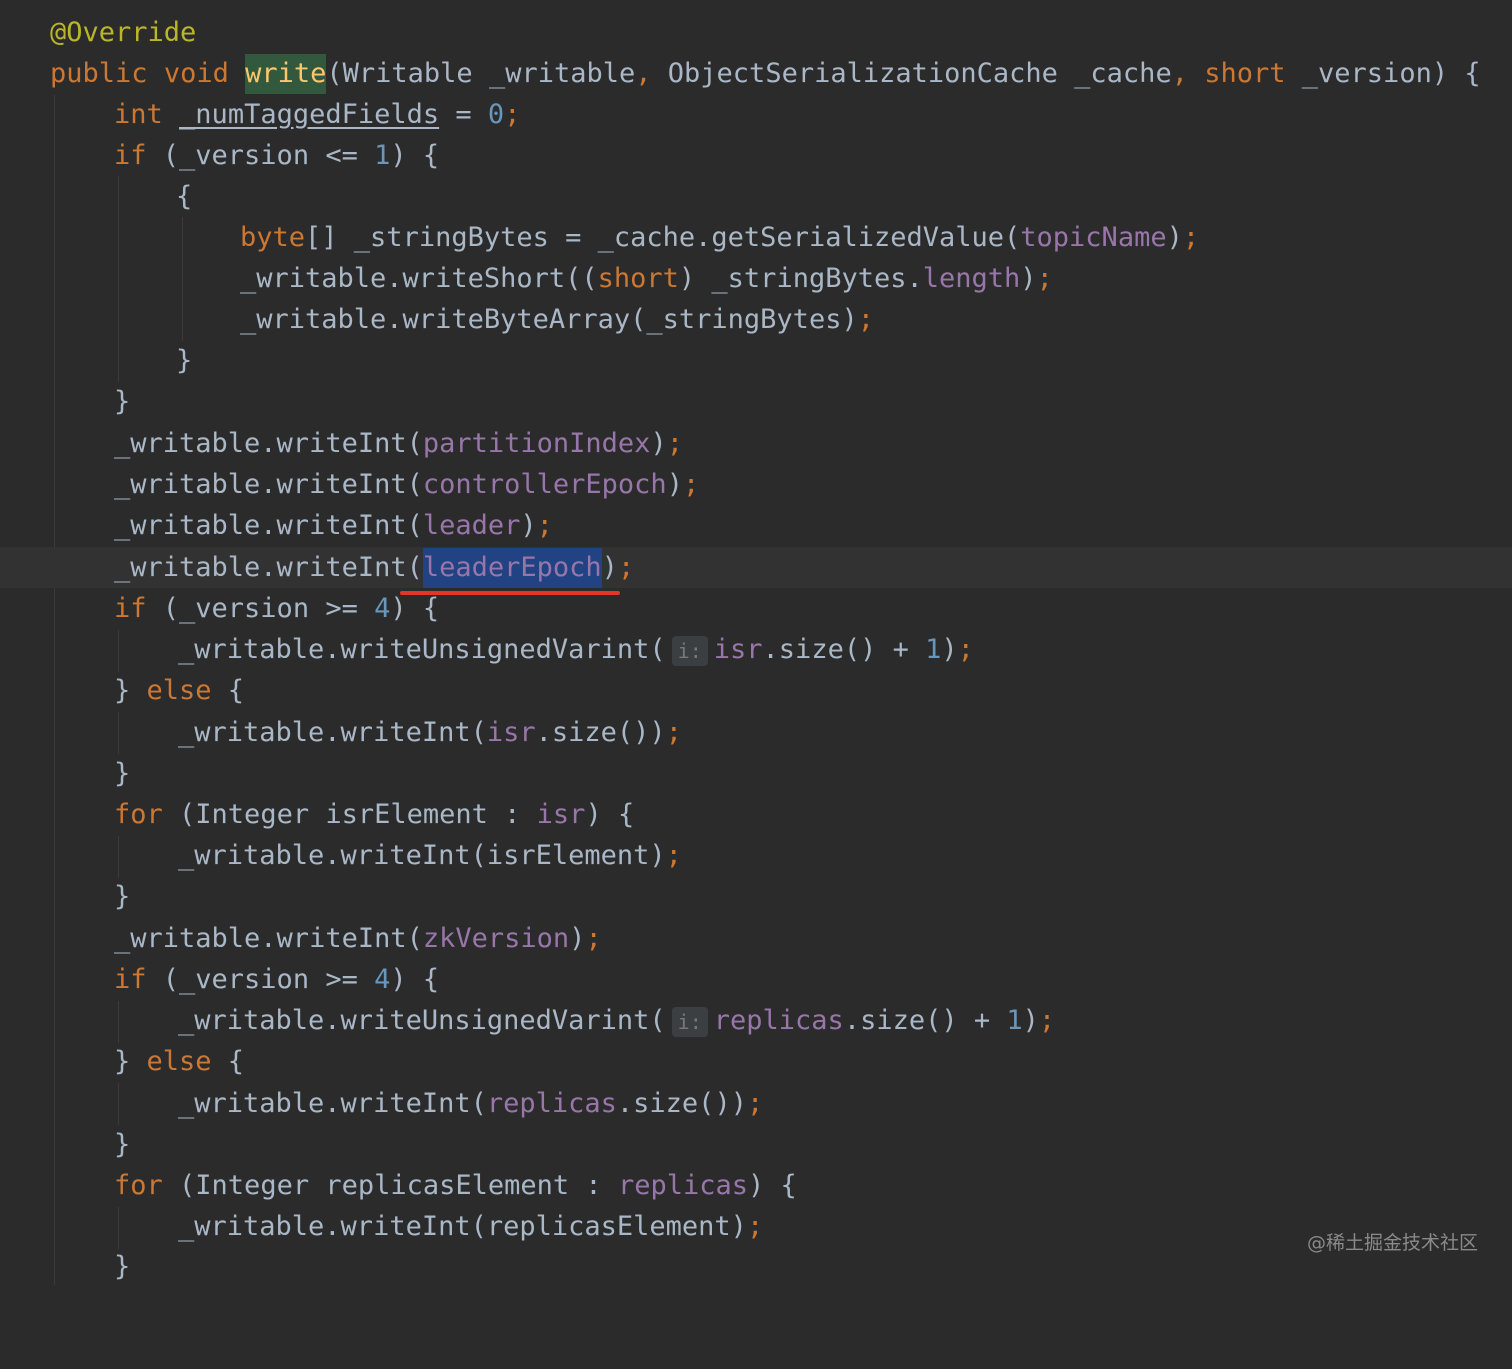 This screenshot has width=1512, height=1369. What do you see at coordinates (756, 360) in the screenshot?
I see `code-line-9: }` at bounding box center [756, 360].